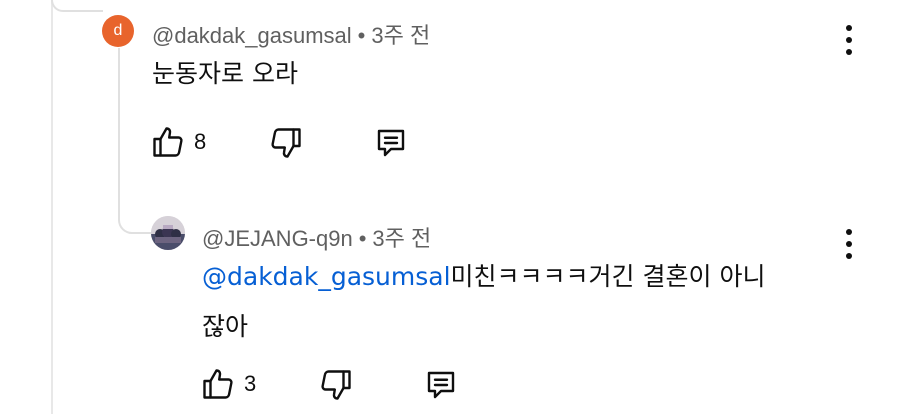 The image size is (900, 414). What do you see at coordinates (608, 276) in the screenshot?
I see `reply-text-line1: 미친ㅋㅋㅋㅋ거긴 결혼이 아니` at bounding box center [608, 276].